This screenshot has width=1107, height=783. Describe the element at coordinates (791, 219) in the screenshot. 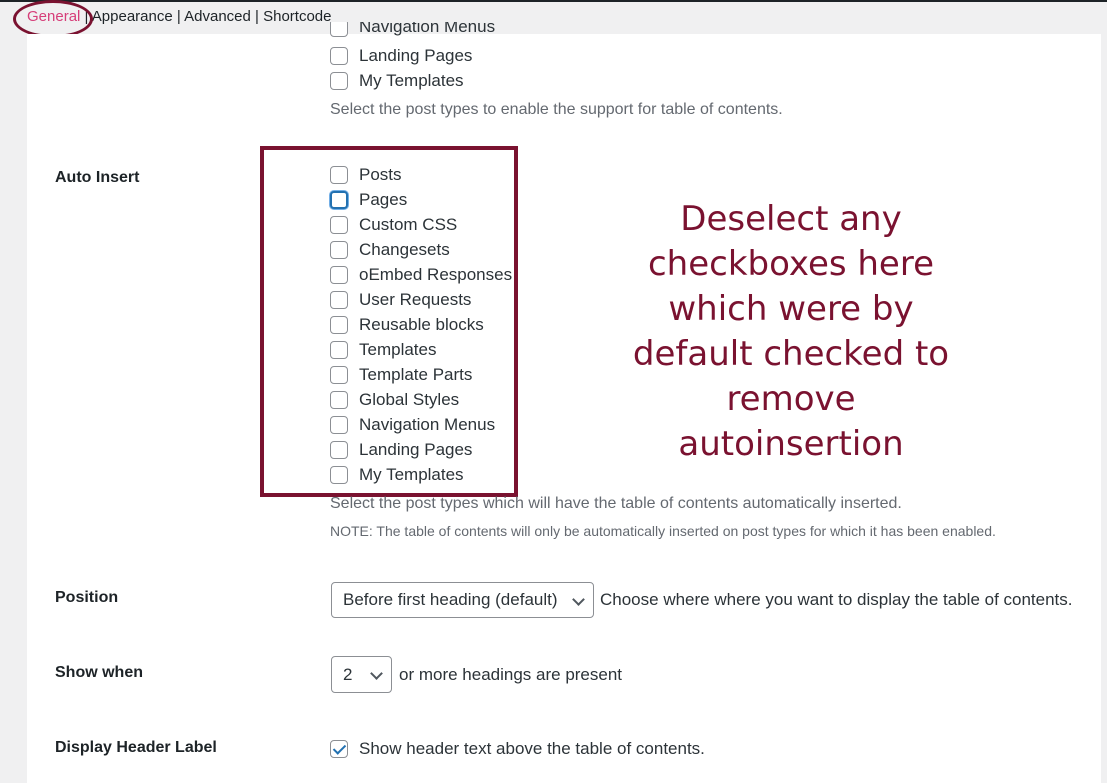

I see `annotation-line: Deselect any` at that location.